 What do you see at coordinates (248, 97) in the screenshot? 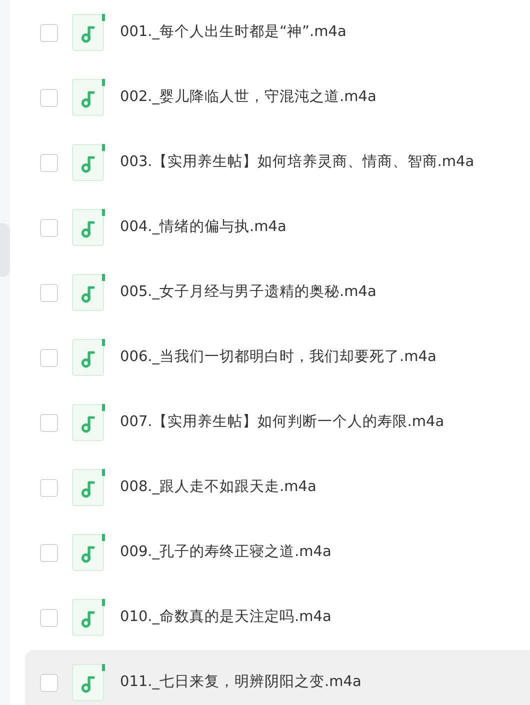
I see `file-name: 002._婴儿降临人世，守混沌之道.m4a` at bounding box center [248, 97].